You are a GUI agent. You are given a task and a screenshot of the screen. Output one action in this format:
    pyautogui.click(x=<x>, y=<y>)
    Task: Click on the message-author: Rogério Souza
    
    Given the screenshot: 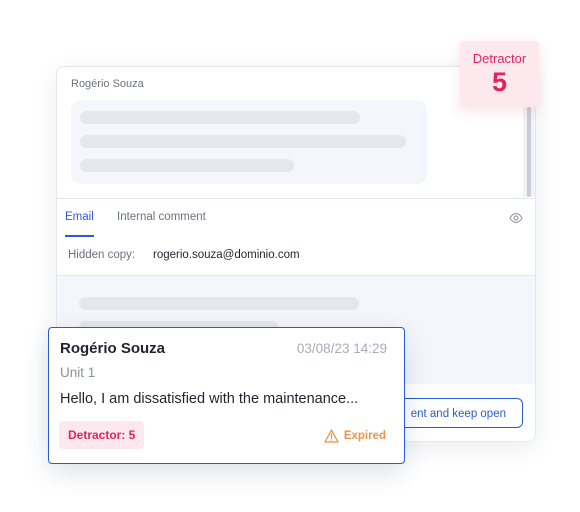 What is the action you would take?
    pyautogui.click(x=107, y=84)
    